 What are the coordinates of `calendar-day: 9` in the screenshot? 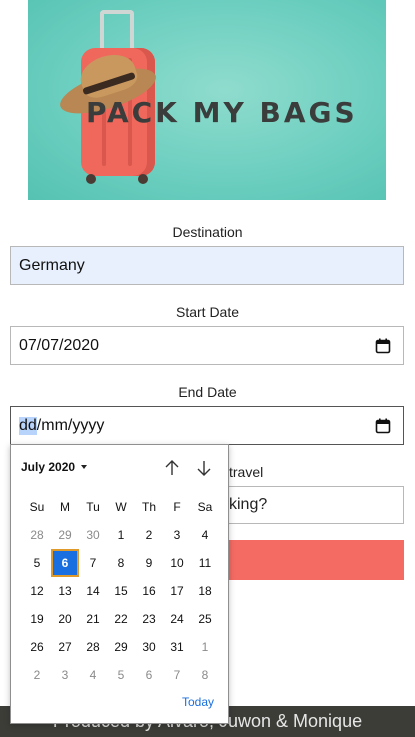 It's located at (149, 563).